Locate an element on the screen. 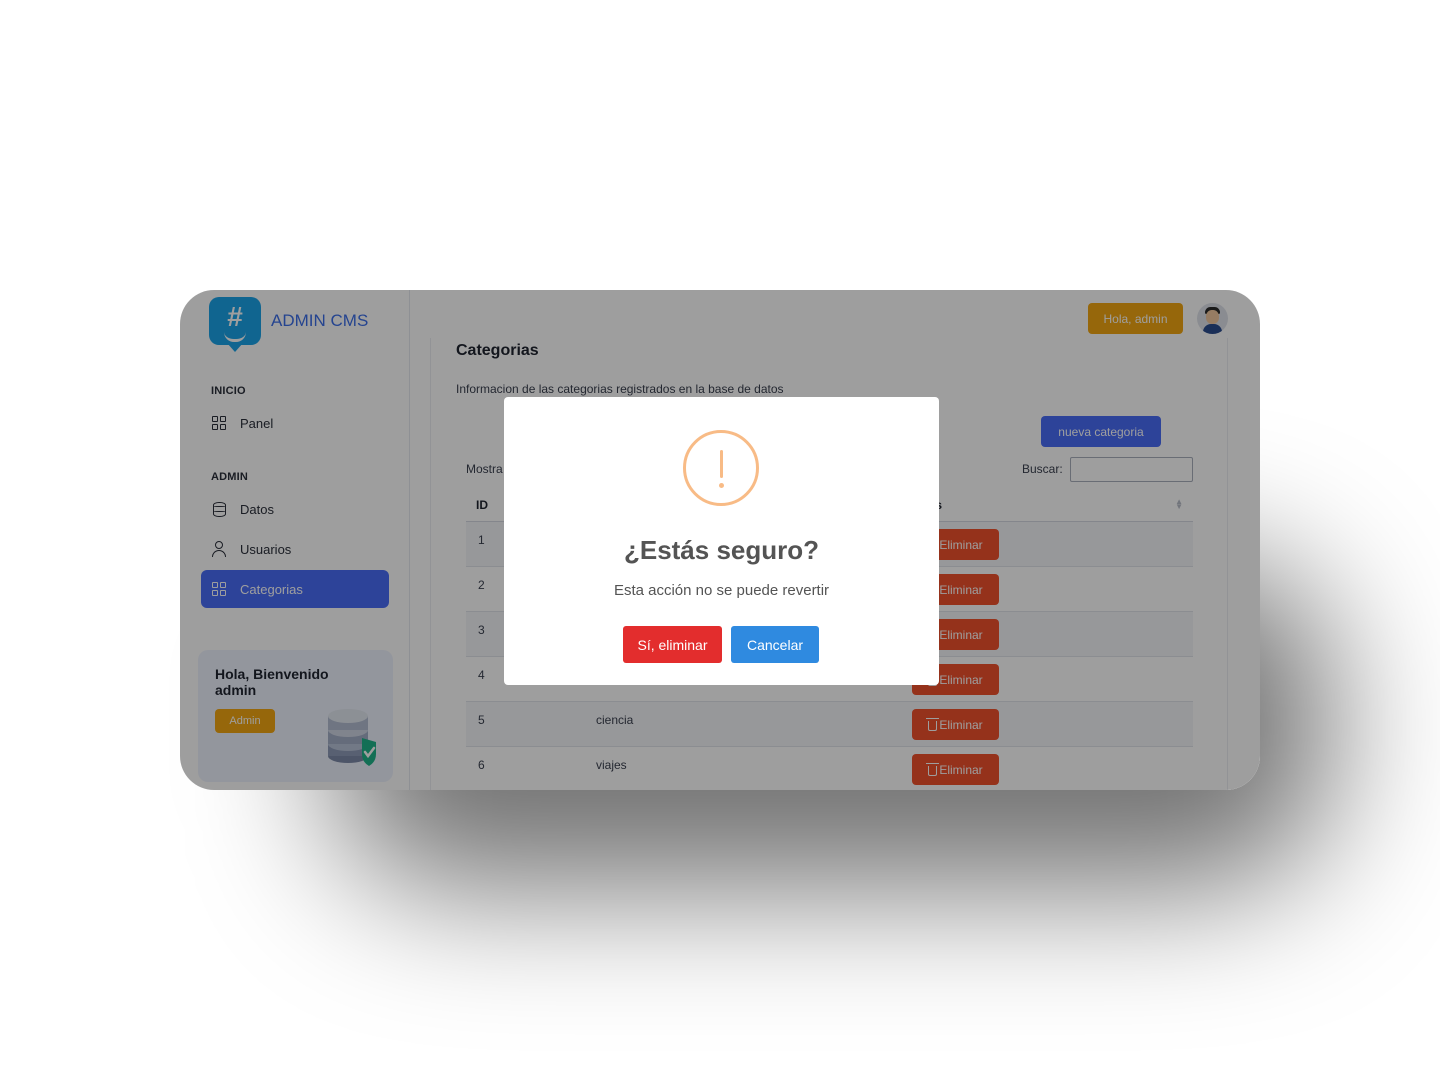  cancel-button: Cancelar is located at coordinates (775, 644).